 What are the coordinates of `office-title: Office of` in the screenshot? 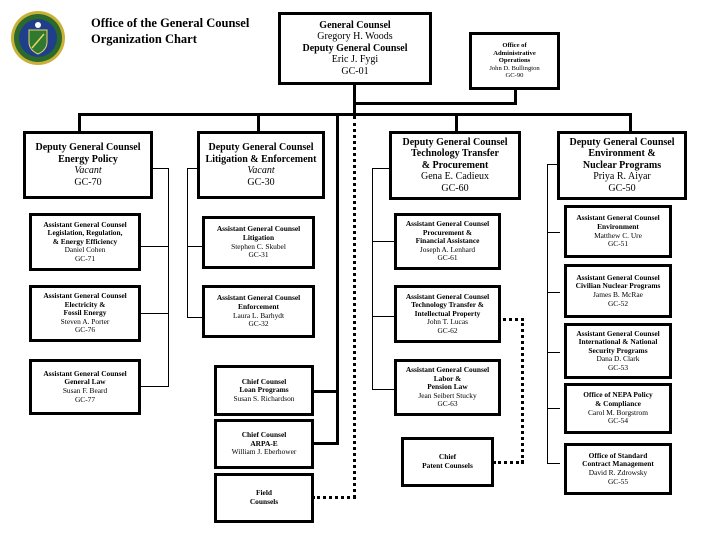 It's located at (514, 46).